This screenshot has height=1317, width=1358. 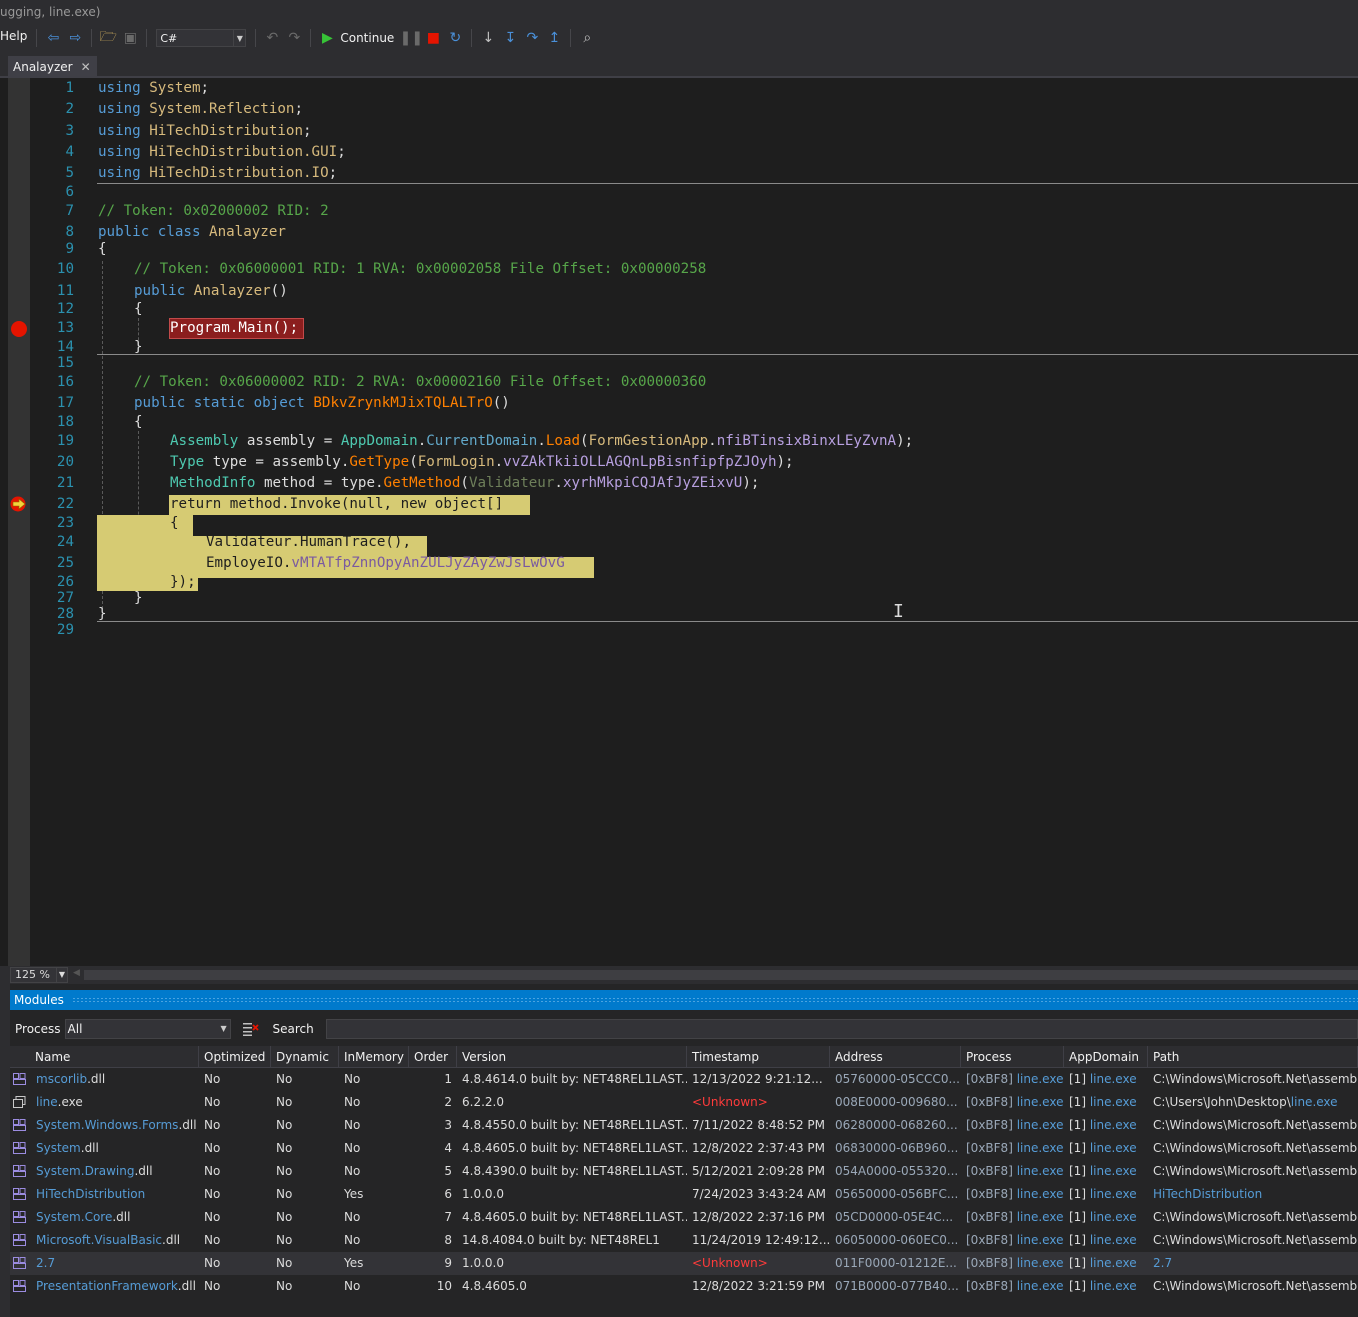 I want to click on step-out-icon: ↥, so click(x=554, y=38).